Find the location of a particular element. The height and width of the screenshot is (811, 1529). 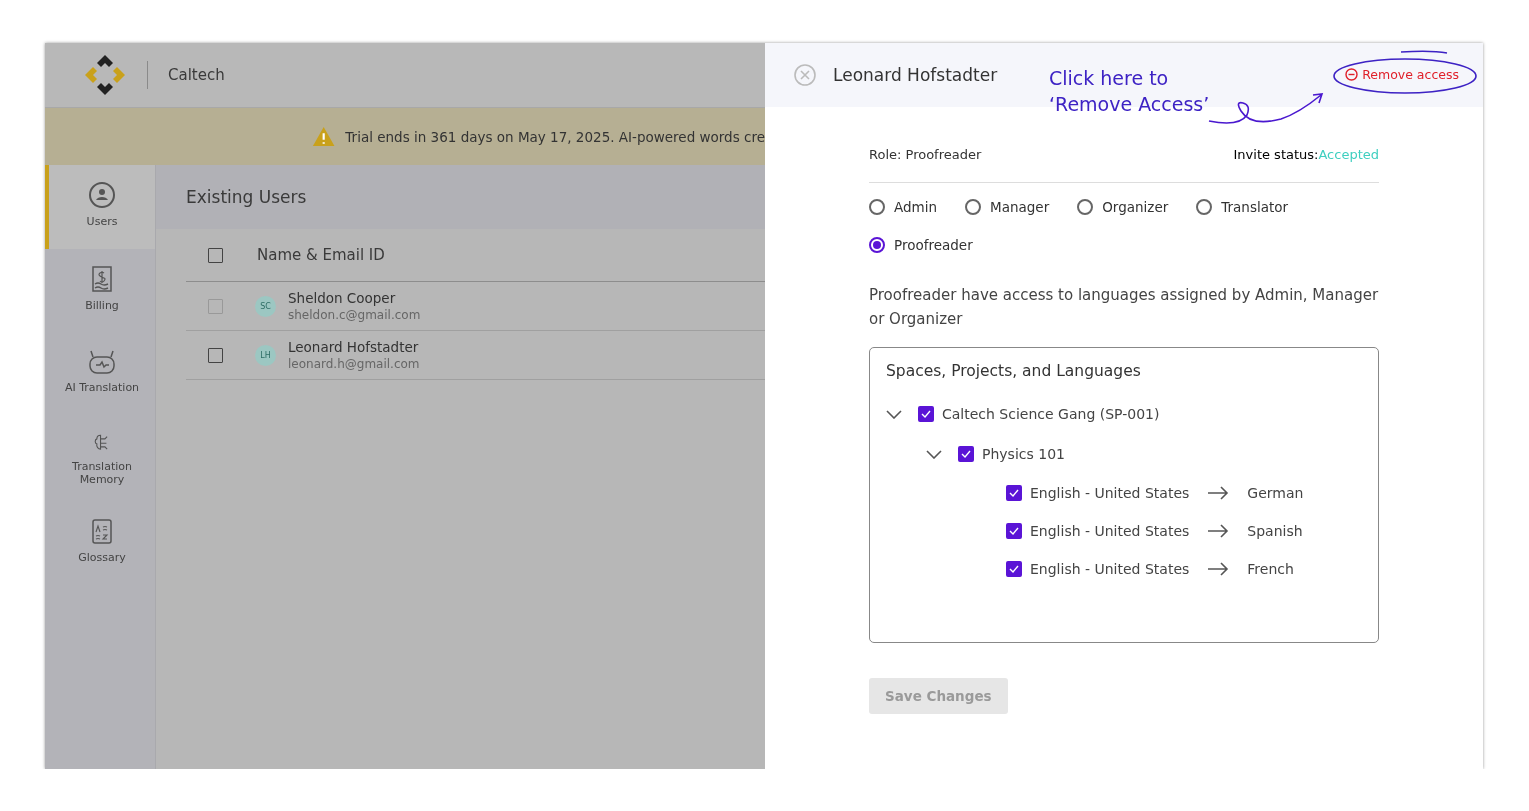

role-radio: Organizer is located at coordinates (1123, 207).